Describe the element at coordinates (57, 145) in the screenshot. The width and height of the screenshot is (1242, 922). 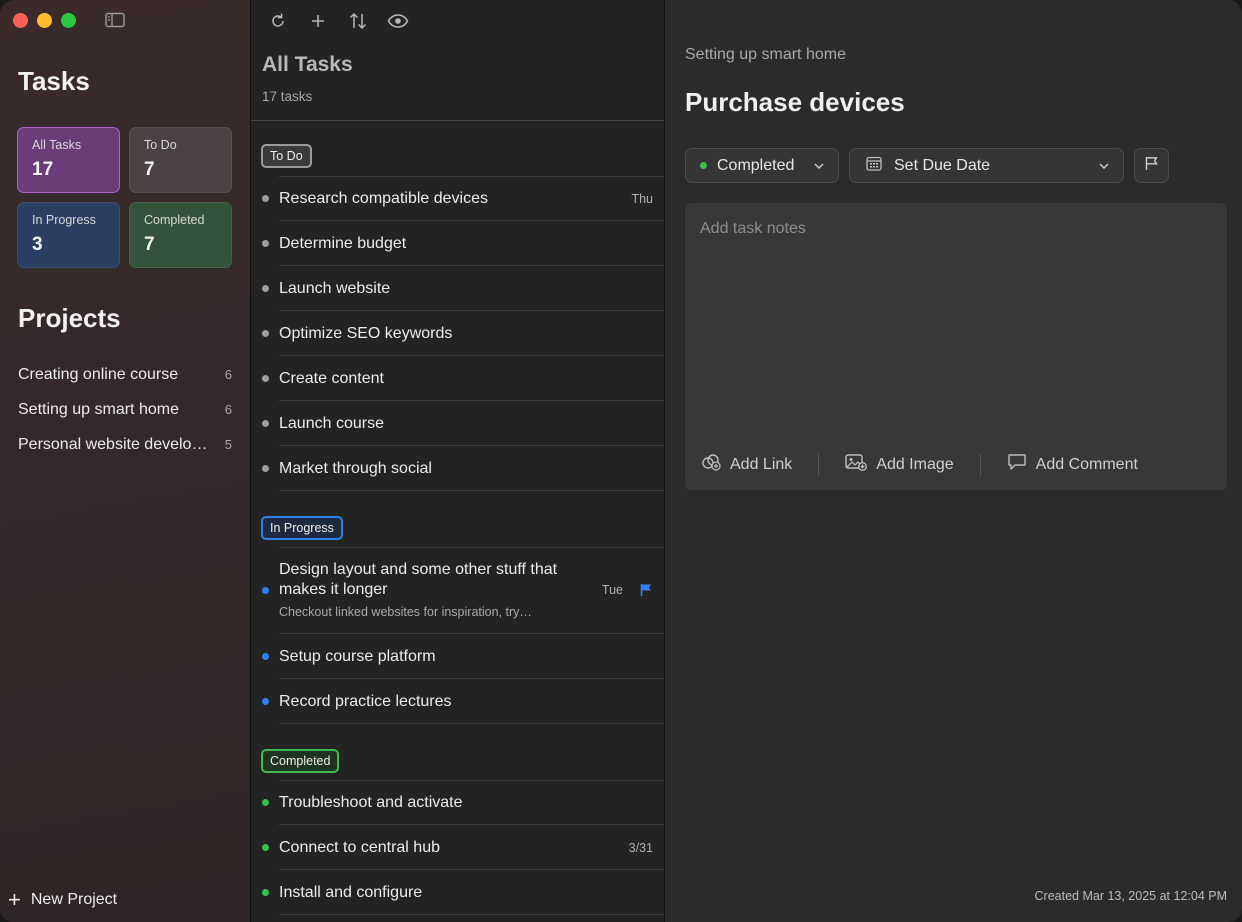
I see `card-label: All Tasks` at that location.